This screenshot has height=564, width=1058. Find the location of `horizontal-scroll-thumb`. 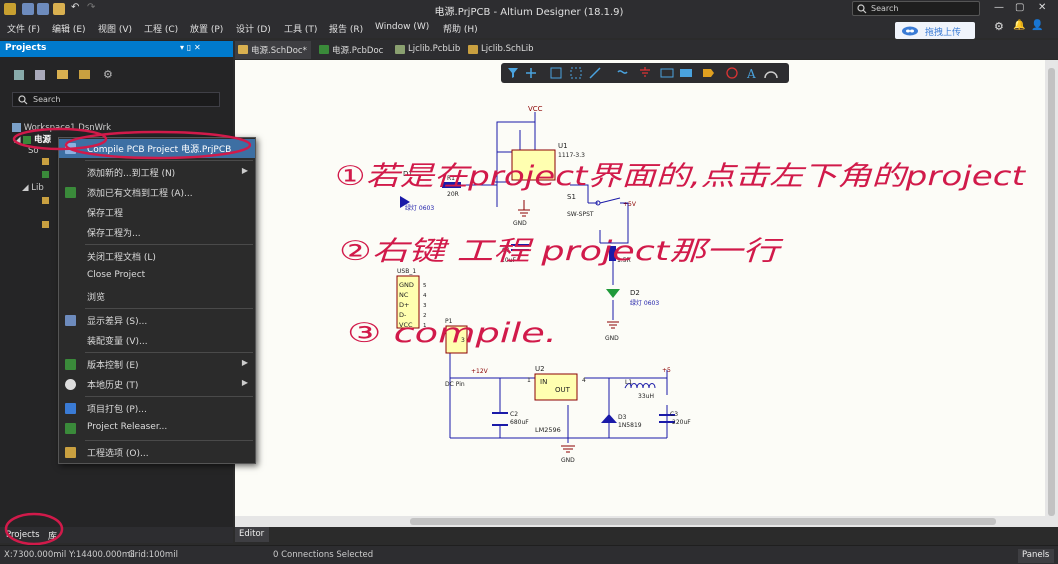

horizontal-scroll-thumb is located at coordinates (703, 521).